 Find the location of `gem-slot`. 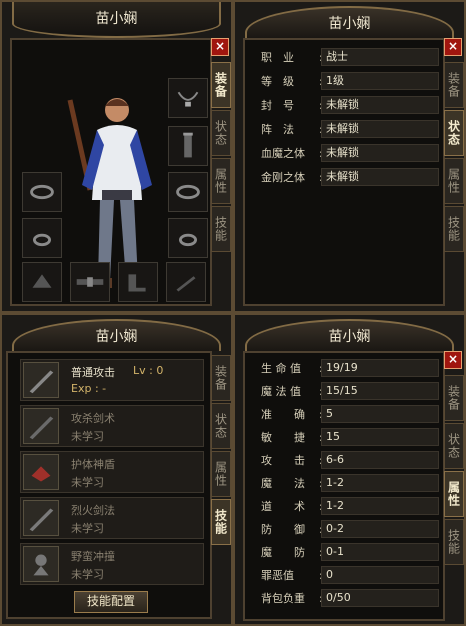

gem-slot is located at coordinates (42, 282).